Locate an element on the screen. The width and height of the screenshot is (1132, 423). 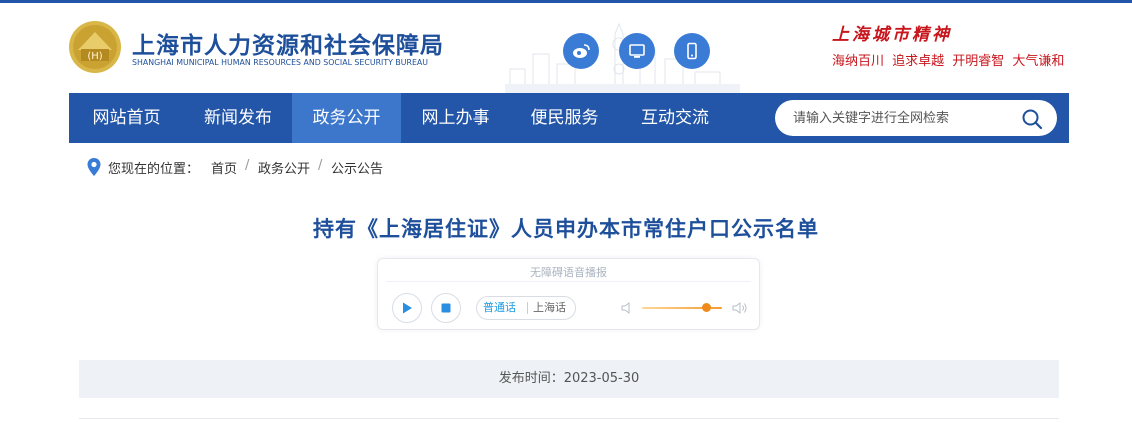
search-input is located at coordinates (903, 118).